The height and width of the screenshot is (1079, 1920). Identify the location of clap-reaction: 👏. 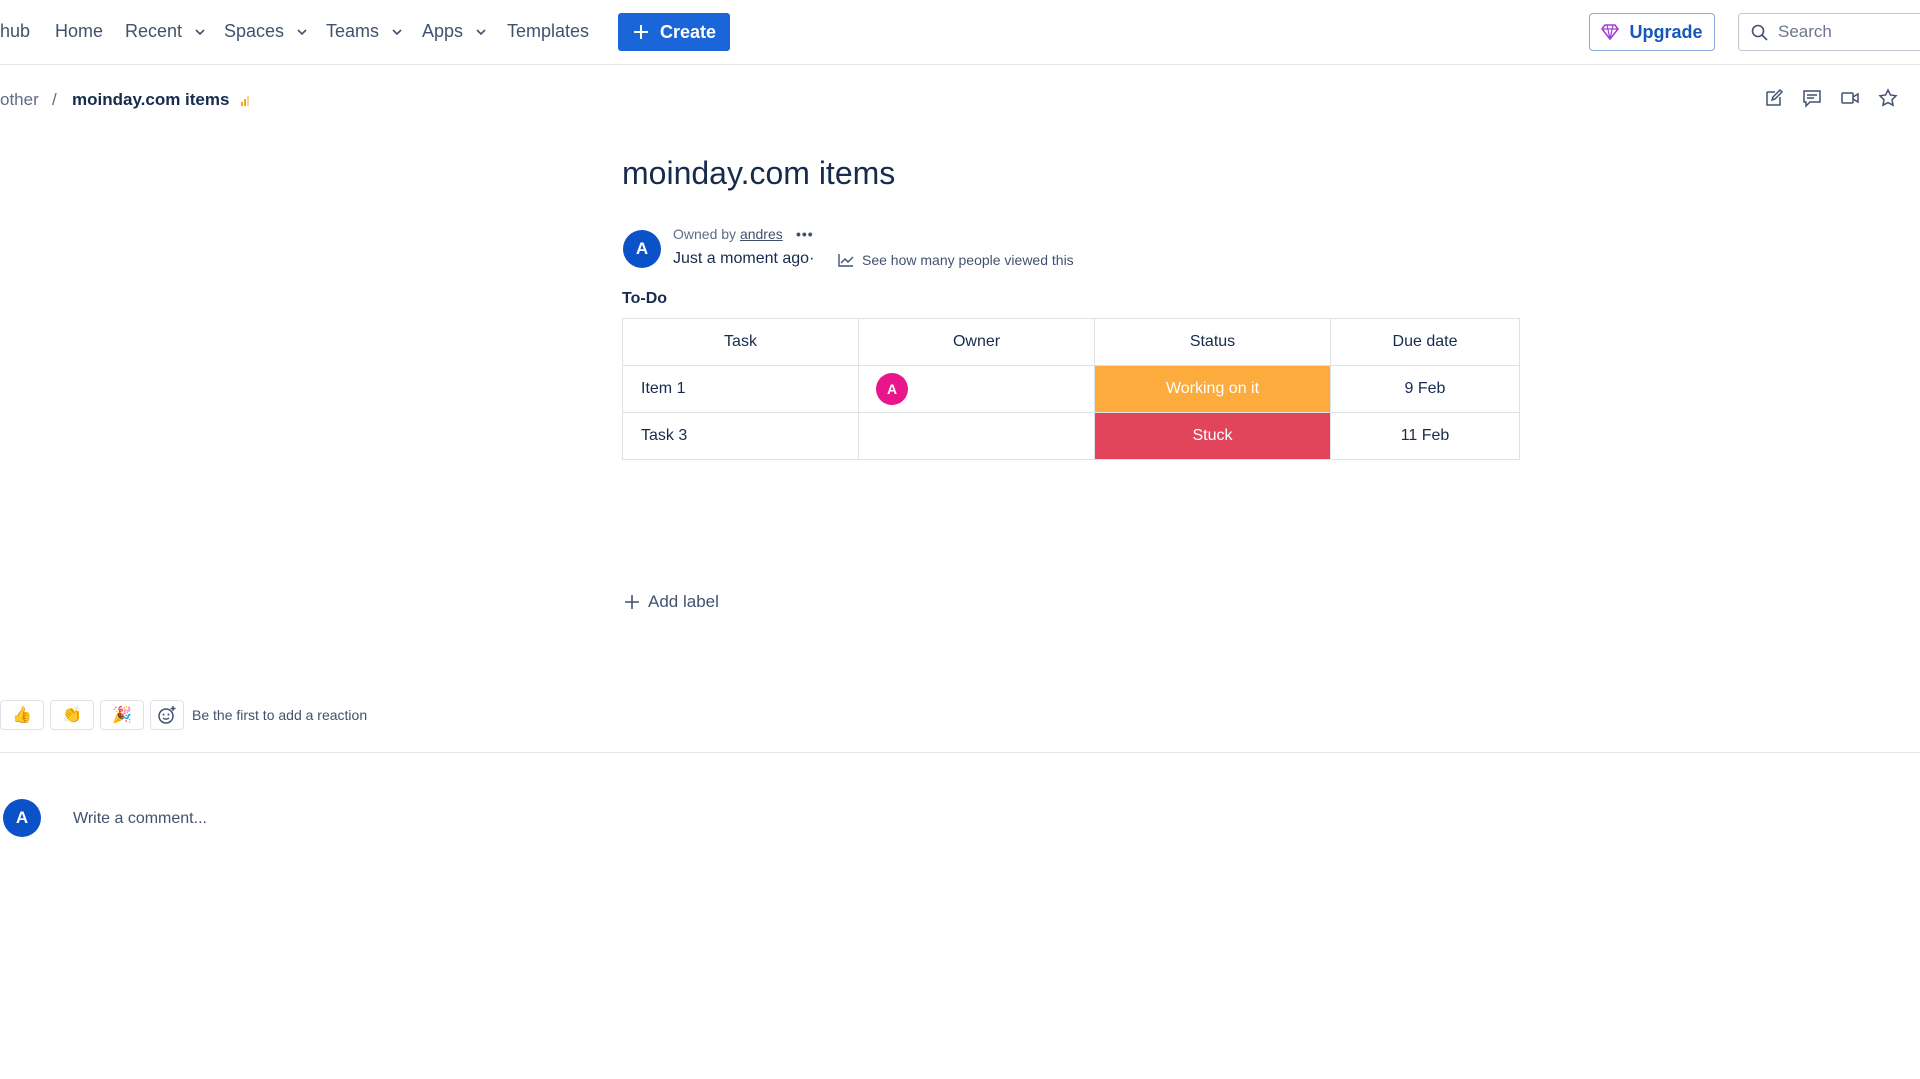
(72, 715).